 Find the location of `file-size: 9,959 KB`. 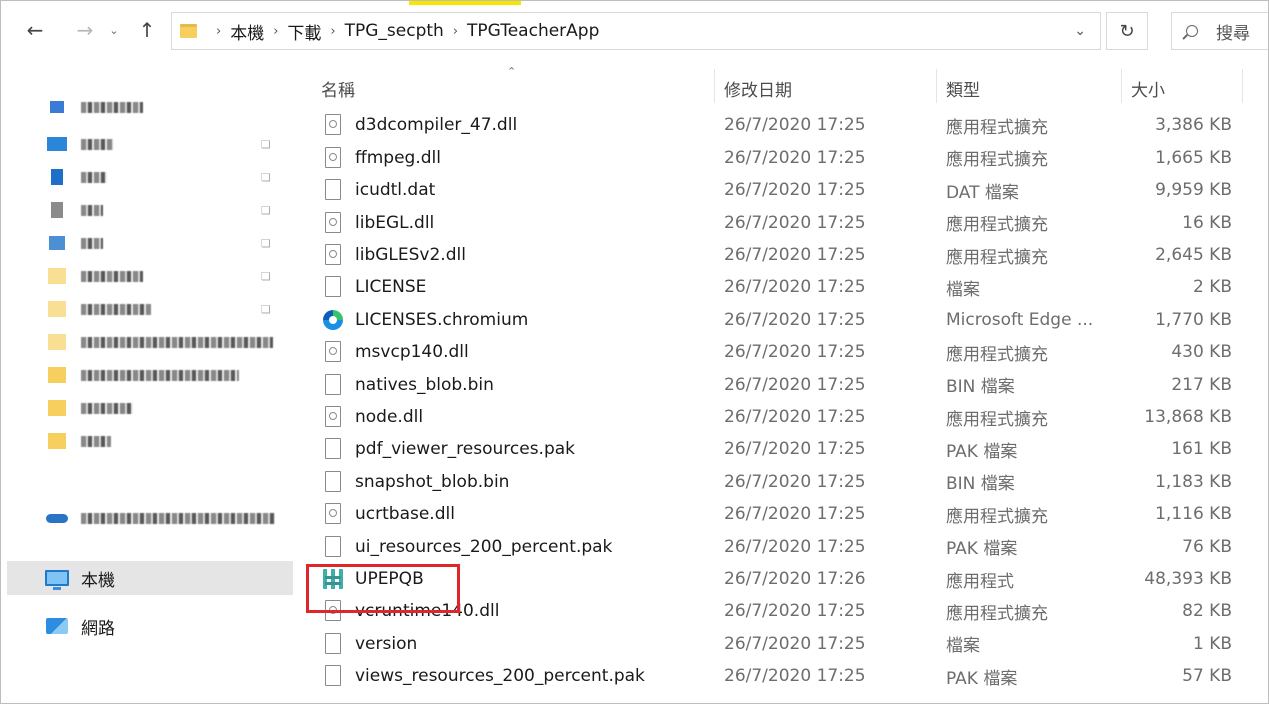

file-size: 9,959 KB is located at coordinates (1193, 190).